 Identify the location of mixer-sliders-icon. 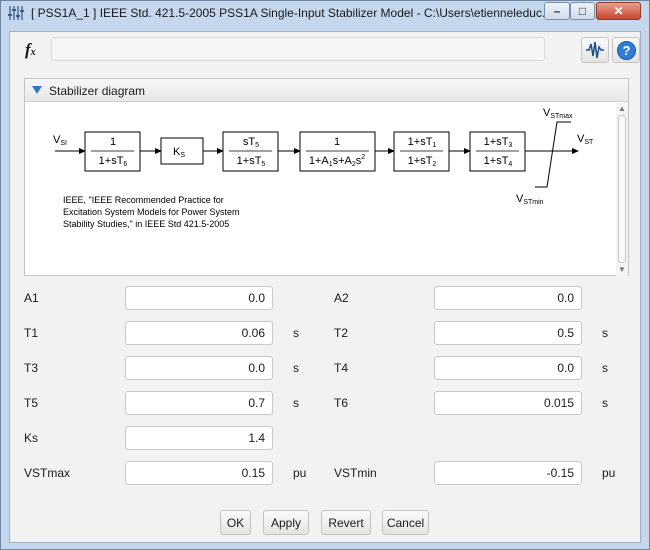
(16, 13).